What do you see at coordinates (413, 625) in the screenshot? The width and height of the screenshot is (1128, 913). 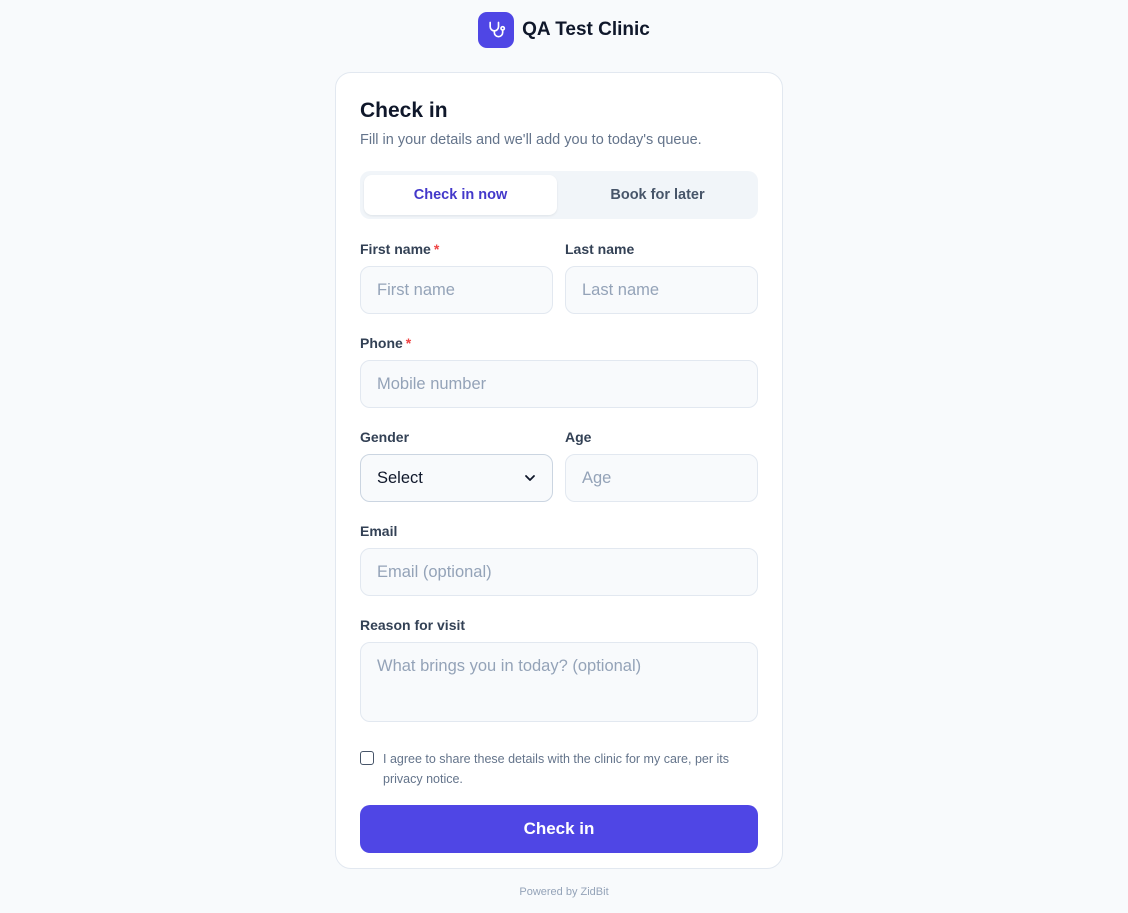 I see `reason-label: Reason for visit` at bounding box center [413, 625].